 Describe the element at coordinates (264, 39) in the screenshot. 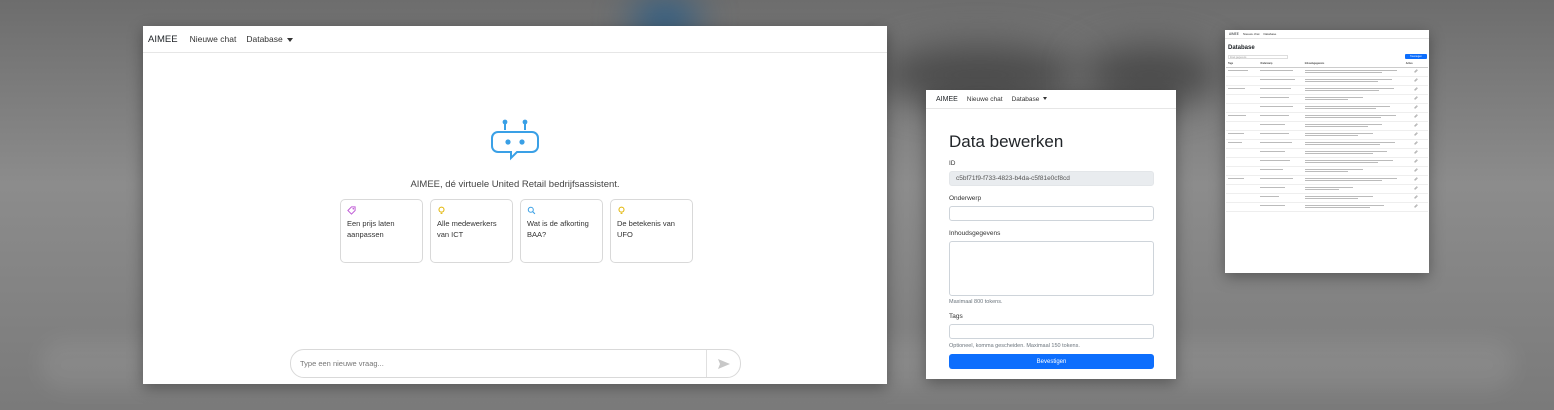

I see `nav-database-label: Database` at that location.